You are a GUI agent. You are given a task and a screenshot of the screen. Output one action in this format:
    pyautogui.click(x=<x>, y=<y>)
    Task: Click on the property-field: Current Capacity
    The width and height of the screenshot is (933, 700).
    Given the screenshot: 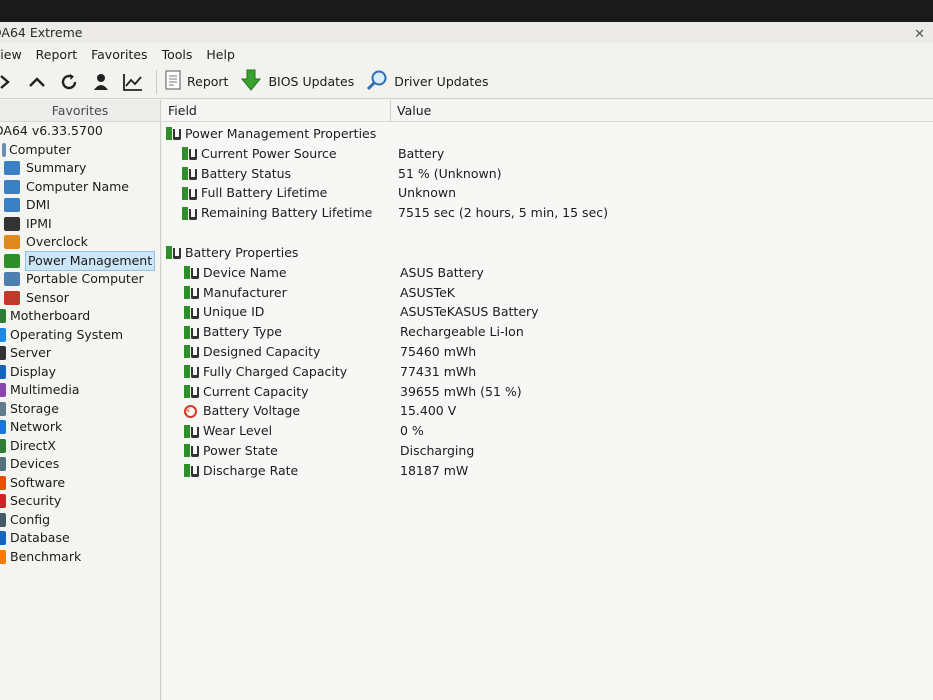 What is the action you would take?
    pyautogui.click(x=256, y=391)
    